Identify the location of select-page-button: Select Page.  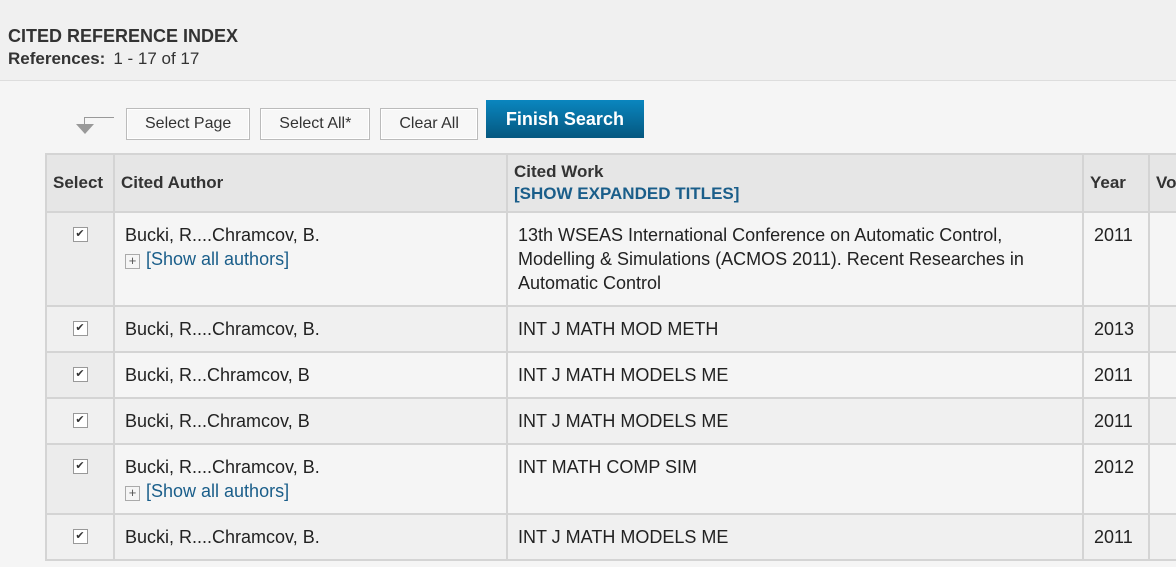
(188, 124).